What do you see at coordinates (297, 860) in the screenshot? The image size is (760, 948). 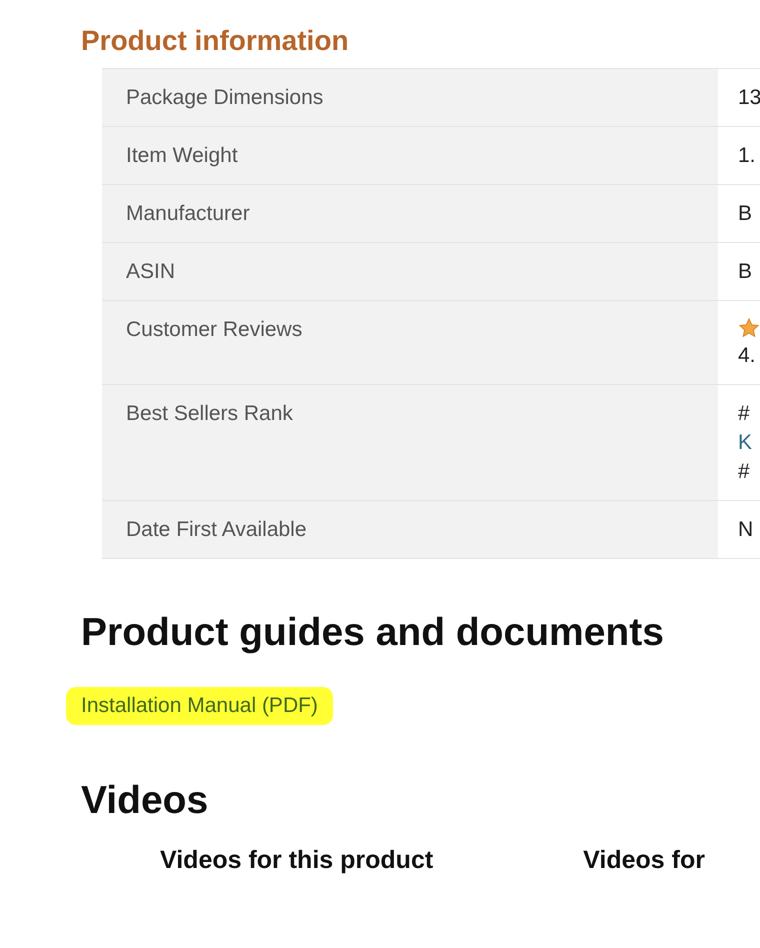 I see `subsection-heading: Videos for this product` at bounding box center [297, 860].